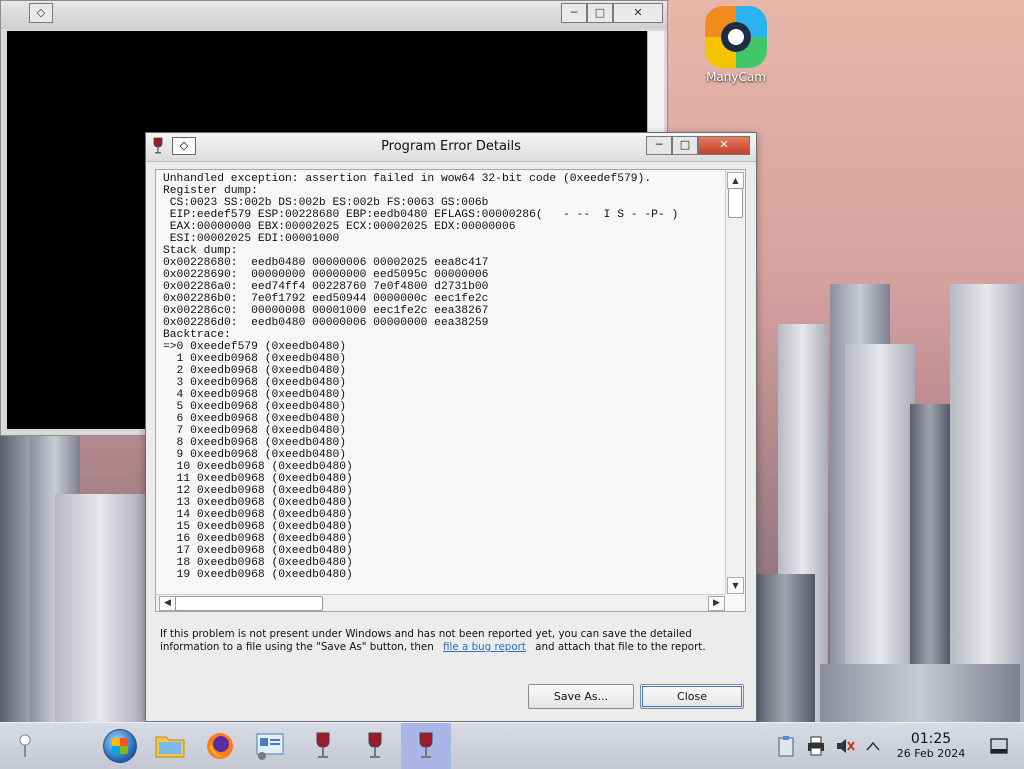  I want to click on dialog-titlebar: ◇ Program Error Details ─ □ ✕, so click(451, 147).